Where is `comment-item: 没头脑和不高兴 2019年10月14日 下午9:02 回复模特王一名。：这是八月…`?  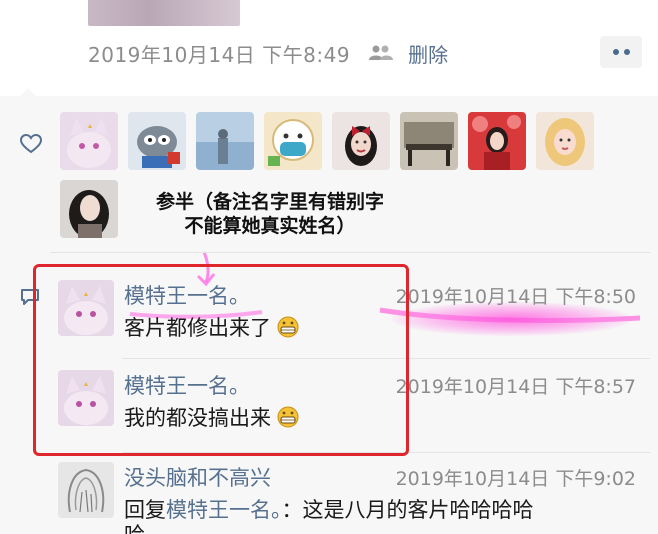
comment-item: 没头脑和不高兴 2019年10月14日 下午9:02 回复模特王一名。：这是八月… is located at coordinates (353, 498).